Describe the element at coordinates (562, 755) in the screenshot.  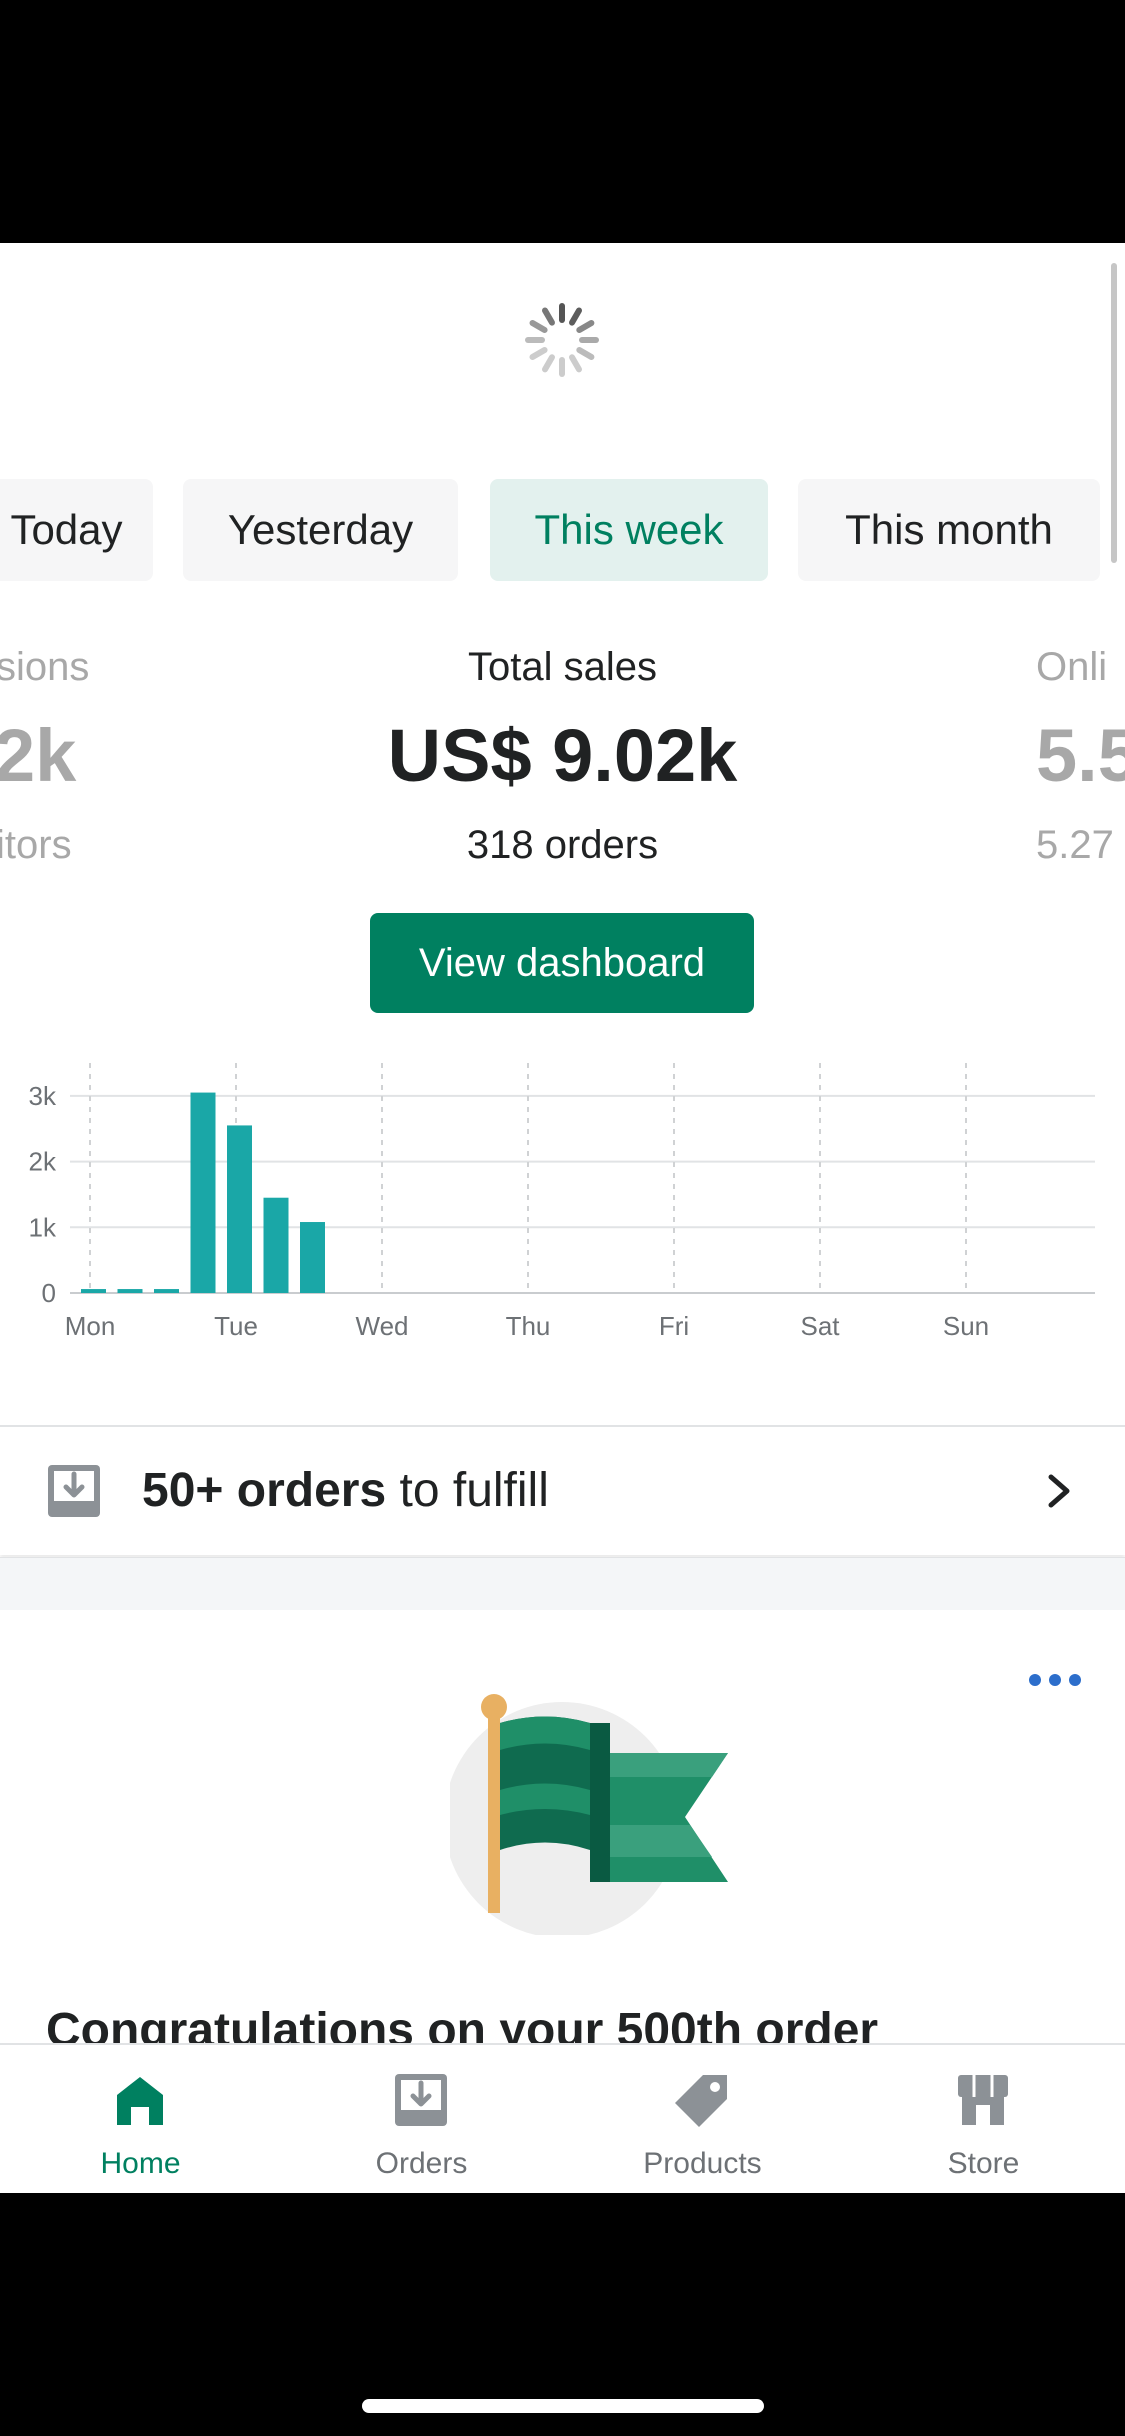
I see `total-sales-value: US$ 9.02k` at that location.